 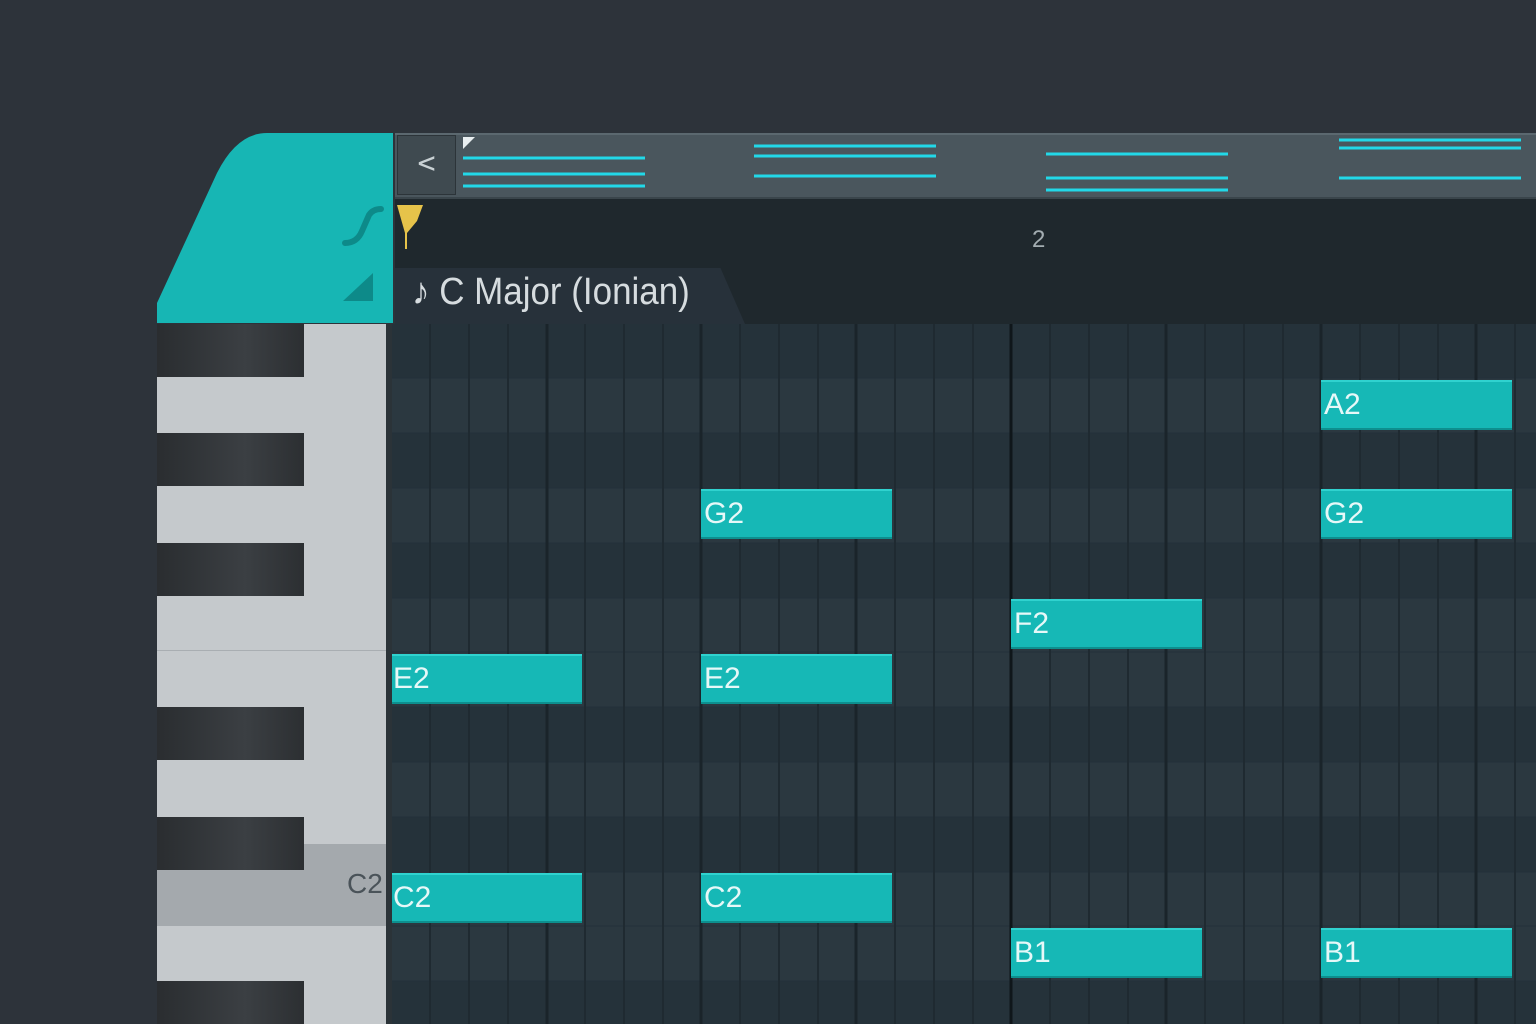 What do you see at coordinates (1416, 405) in the screenshot?
I see `note-block: A2` at bounding box center [1416, 405].